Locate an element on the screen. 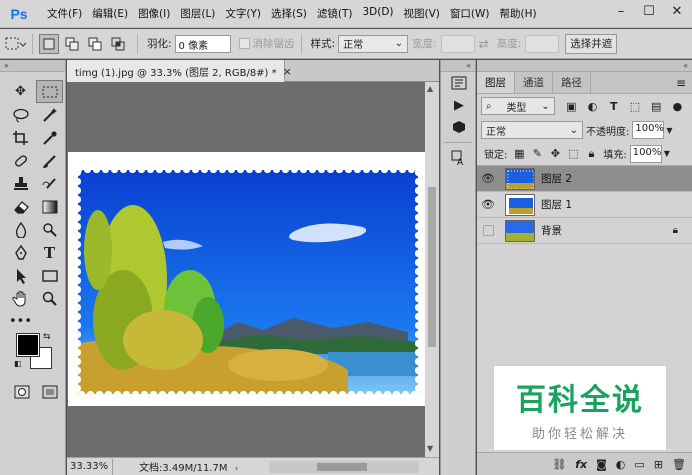 Image resolution: width=692 pixels, height=475 pixels. horizontal-scroll-thumb is located at coordinates (342, 466).